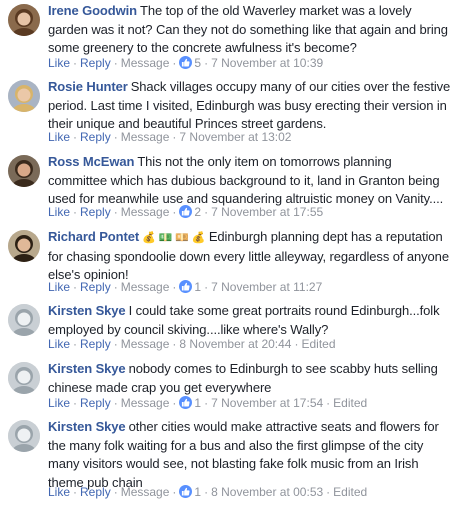 The image size is (454, 506). What do you see at coordinates (267, 403) in the screenshot?
I see `comment-timestamp: 7 November at 17:54` at bounding box center [267, 403].